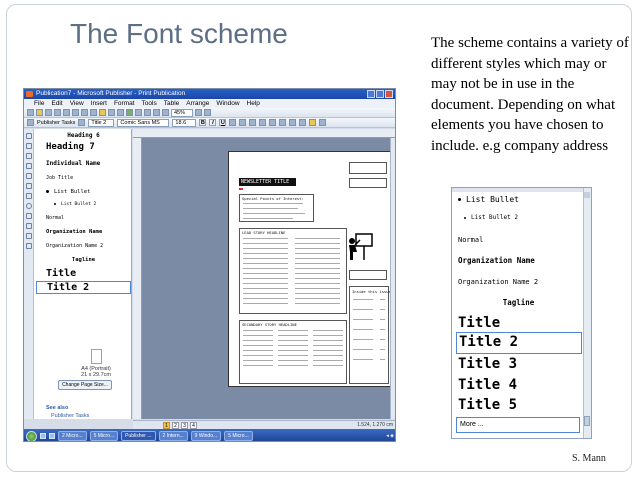 The width and height of the screenshot is (638, 478). Describe the element at coordinates (487, 385) in the screenshot. I see `zoom-style-title-4: Title 4` at that location.